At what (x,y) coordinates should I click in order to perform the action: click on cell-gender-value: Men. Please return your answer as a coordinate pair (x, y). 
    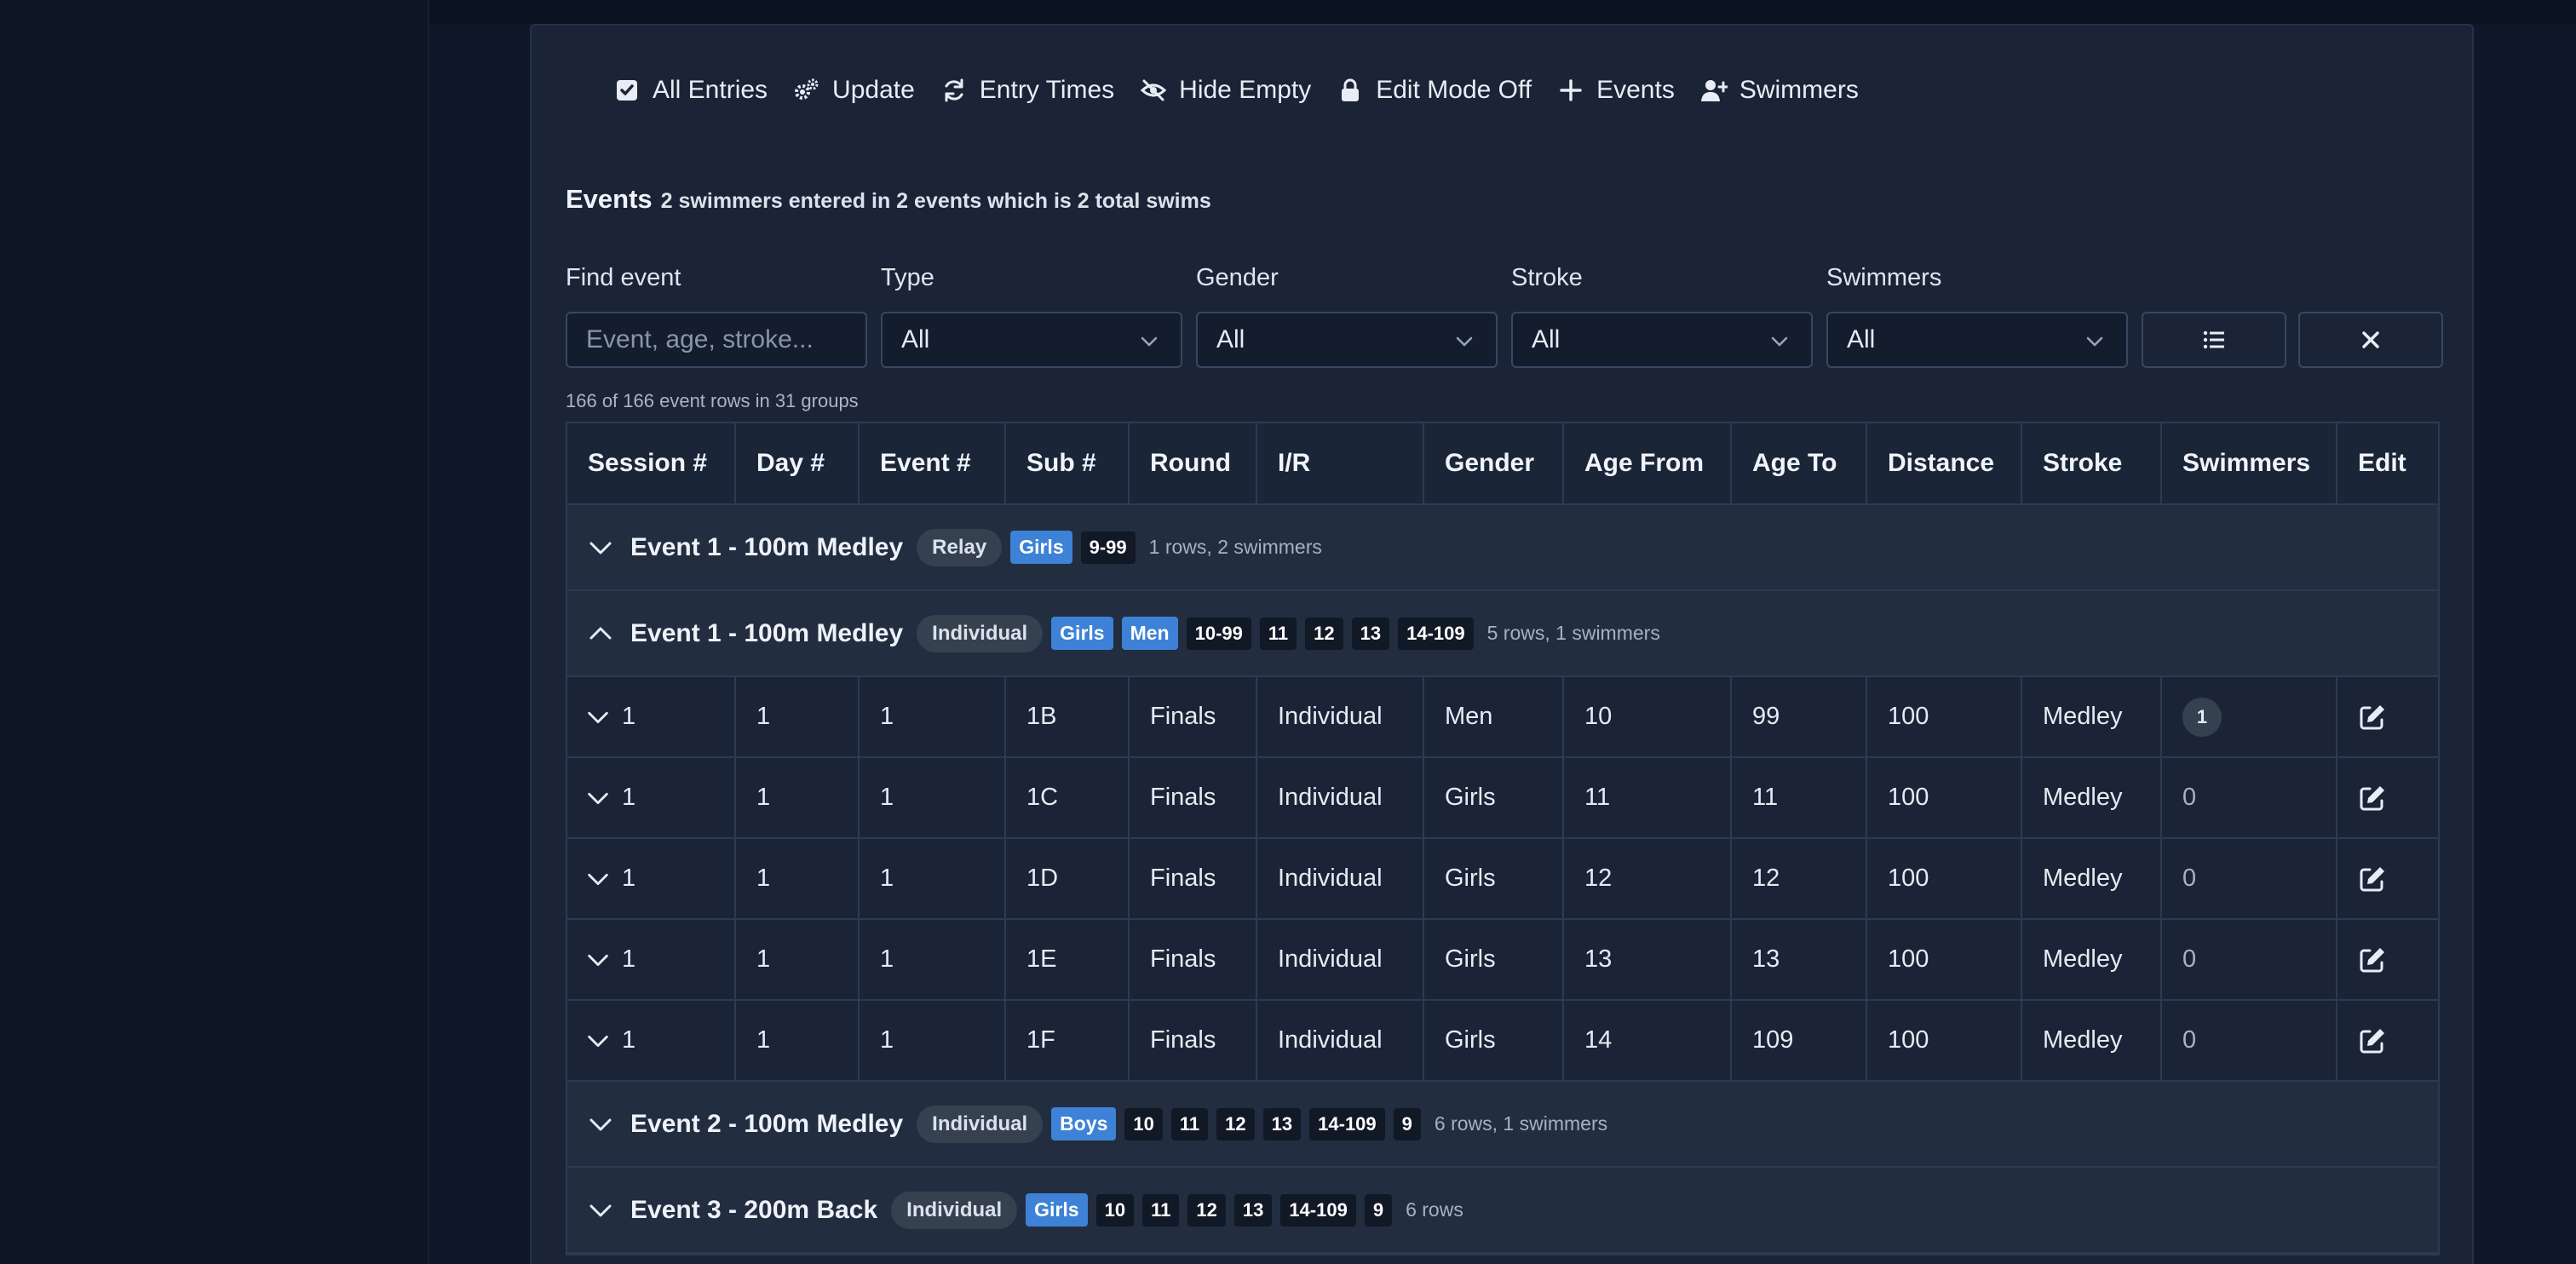
    Looking at the image, I should click on (1469, 716).